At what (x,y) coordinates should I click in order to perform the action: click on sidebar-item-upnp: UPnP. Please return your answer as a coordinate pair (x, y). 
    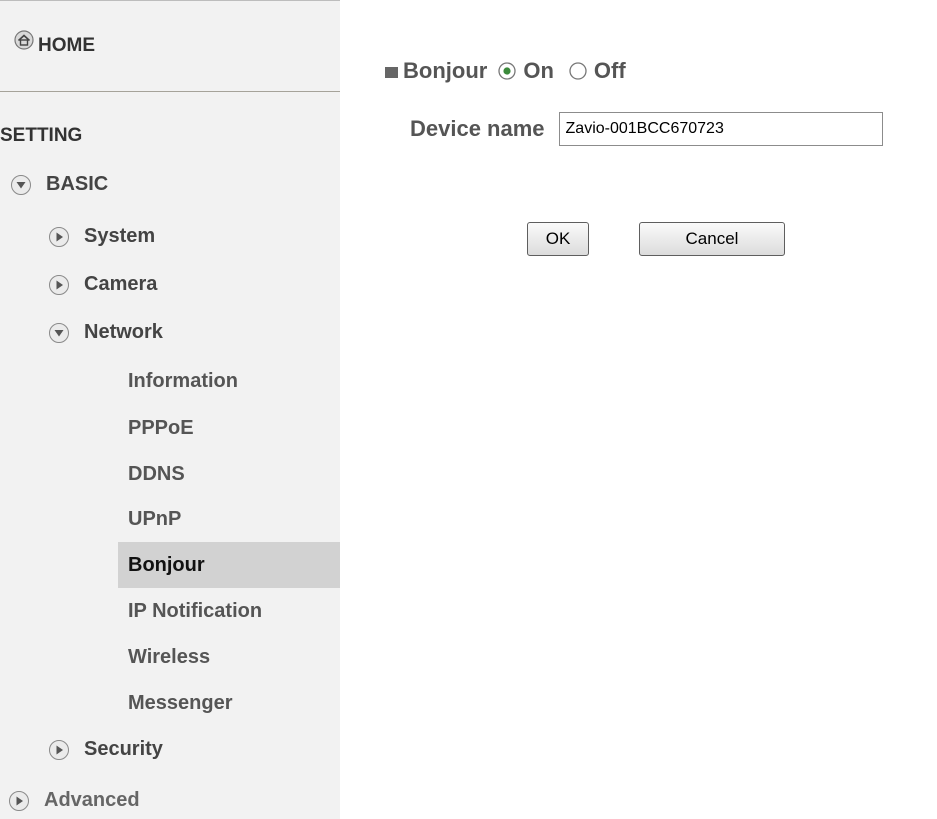
    Looking at the image, I should click on (229, 519).